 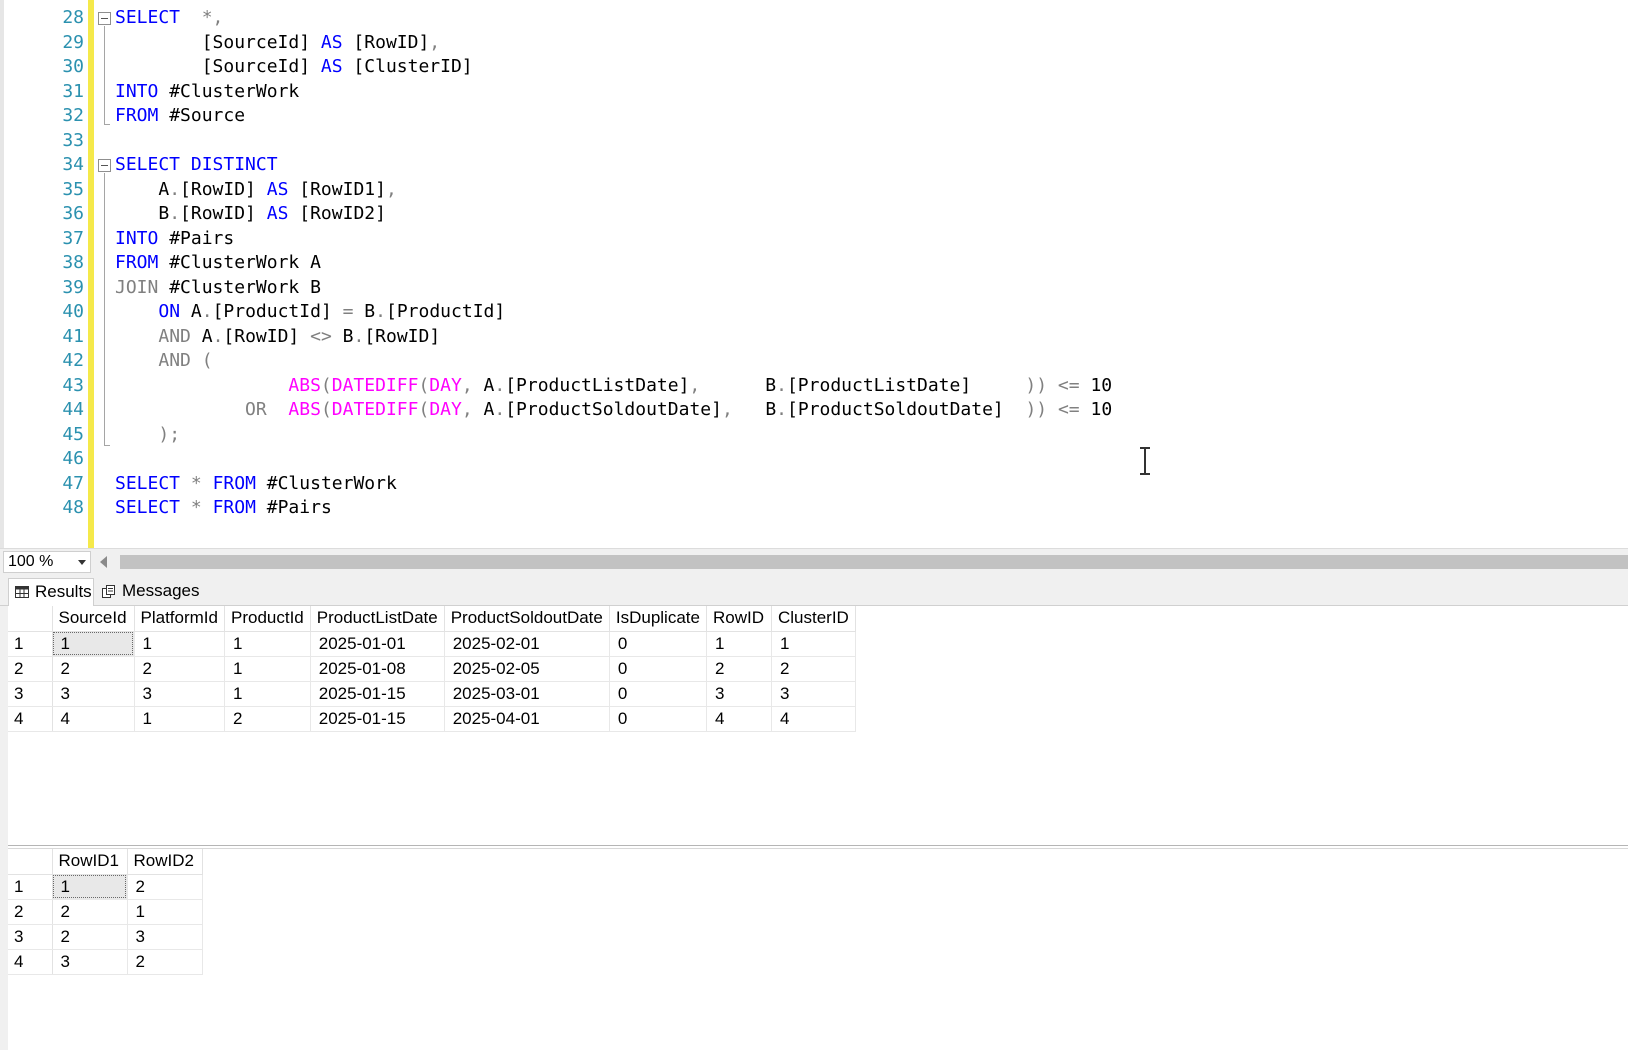 I want to click on code-line: SELECT * FROM #ClusterWork, so click(x=256, y=484).